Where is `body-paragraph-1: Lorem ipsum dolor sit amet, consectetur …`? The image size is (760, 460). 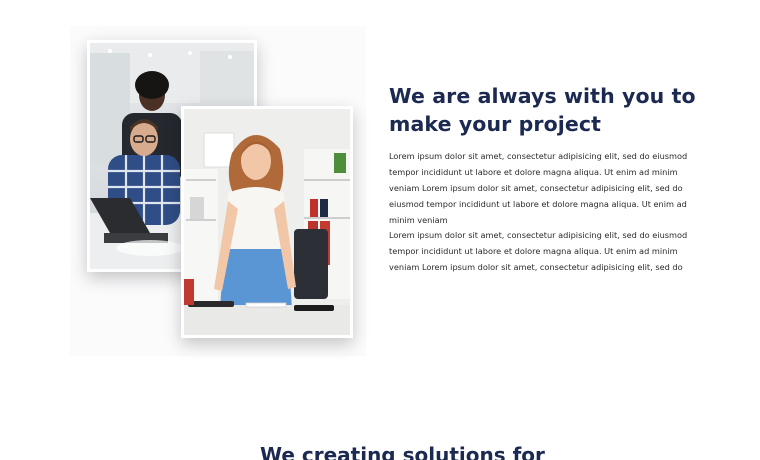
body-paragraph-1: Lorem ipsum dolor sit amet, consectetur … is located at coordinates (538, 188).